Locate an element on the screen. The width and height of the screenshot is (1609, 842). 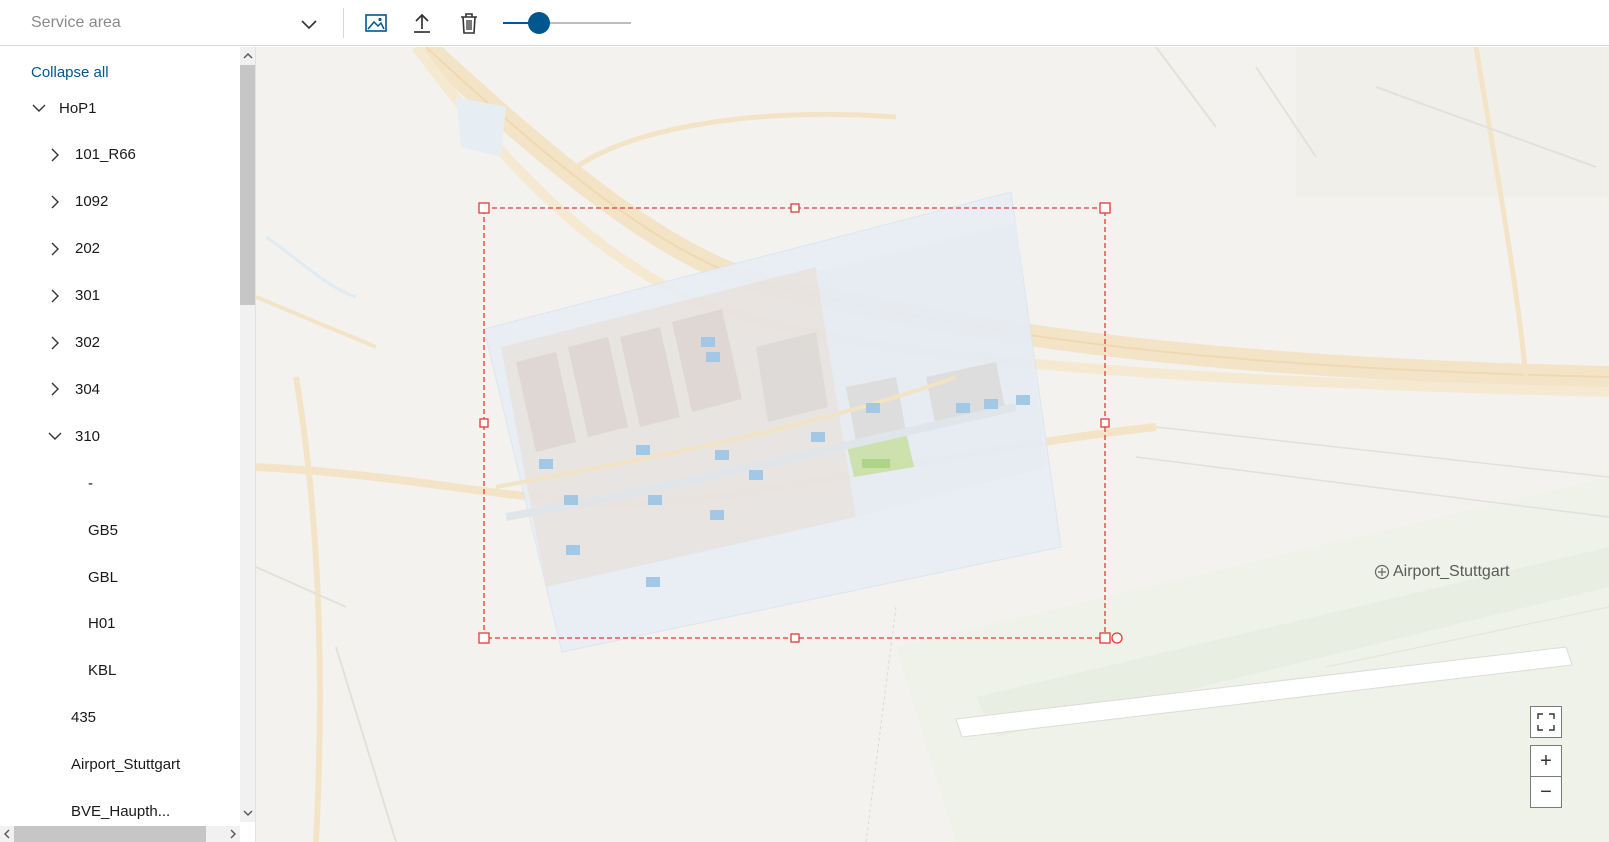
tree-item-label: H01 is located at coordinates (102, 624).